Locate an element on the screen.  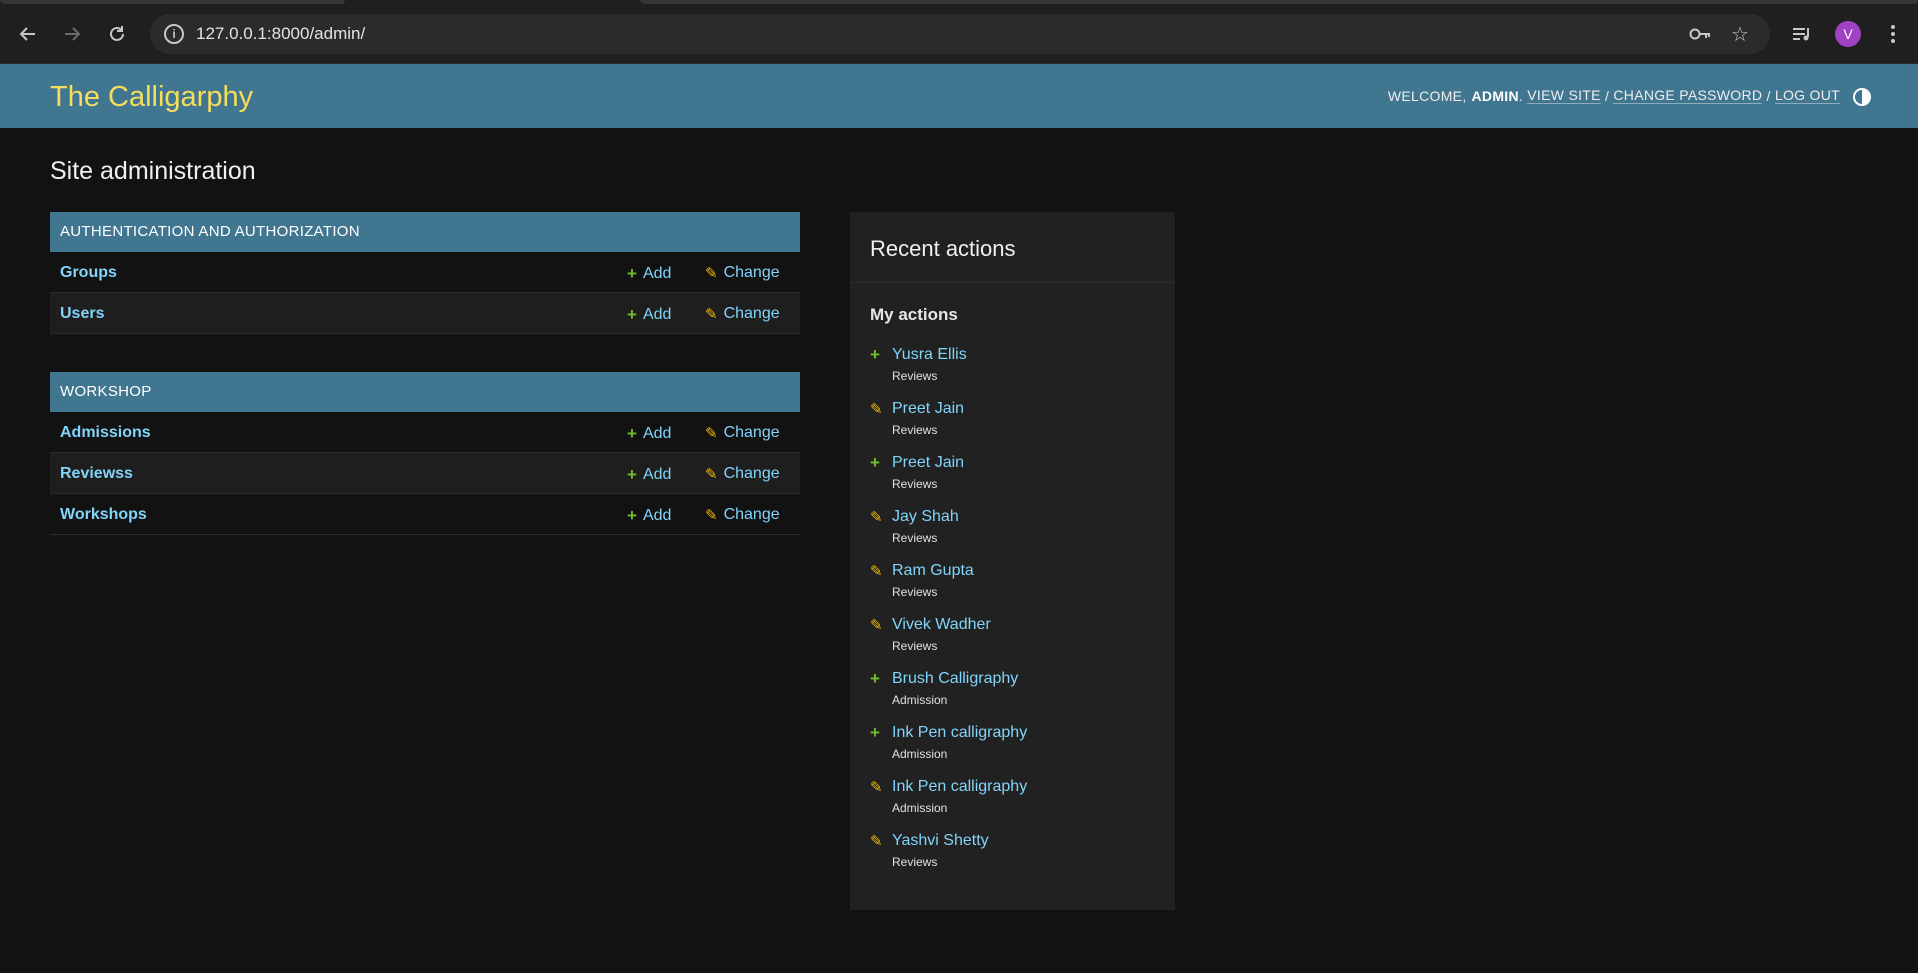
view-site-link: VIEW SITE is located at coordinates (1564, 95).